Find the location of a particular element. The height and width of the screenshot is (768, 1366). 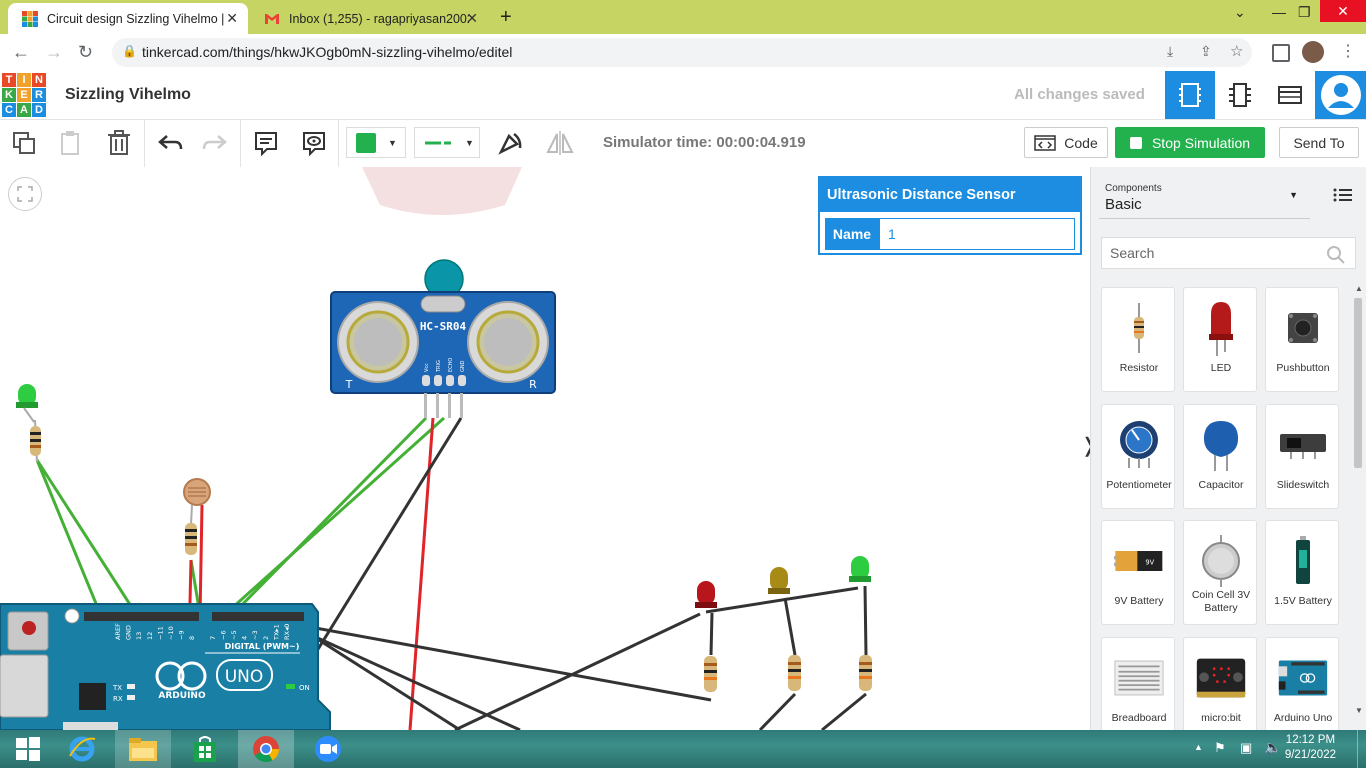

wire-style-icon is located at coordinates (438, 142).